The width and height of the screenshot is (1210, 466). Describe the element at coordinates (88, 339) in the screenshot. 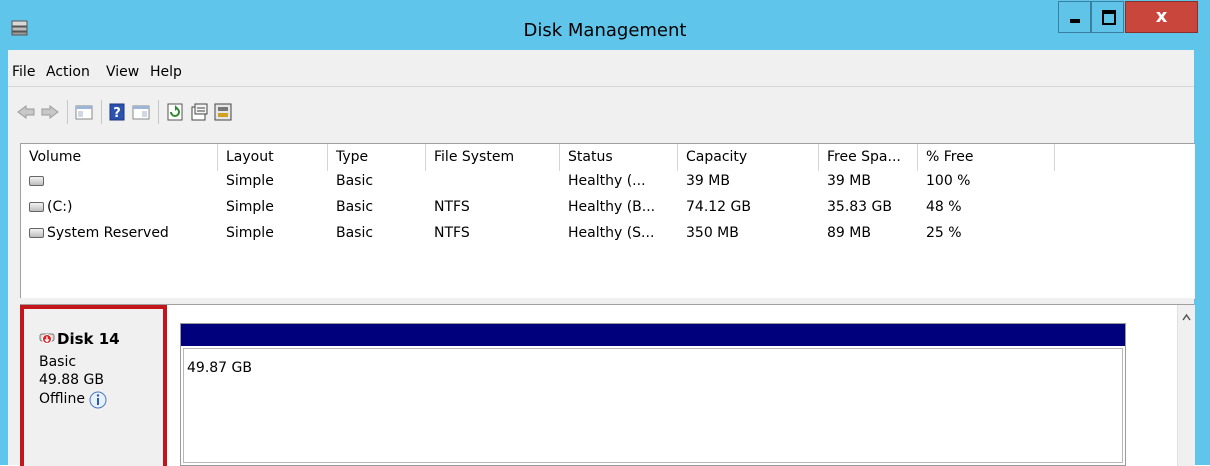

I see `disk-name: Disk 14` at that location.